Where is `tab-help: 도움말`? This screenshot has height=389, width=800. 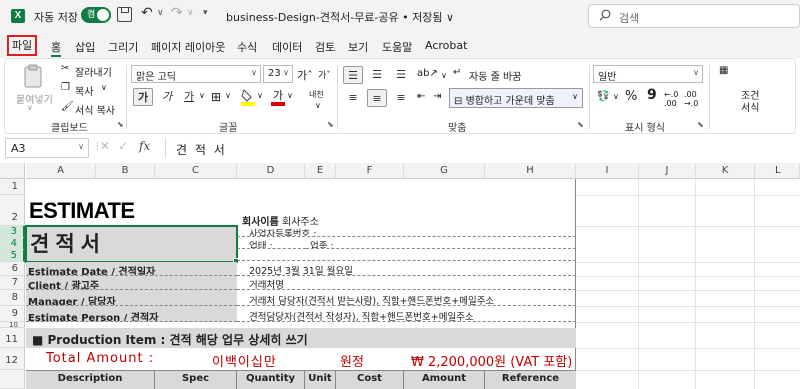
tab-help: 도움말 is located at coordinates (397, 47).